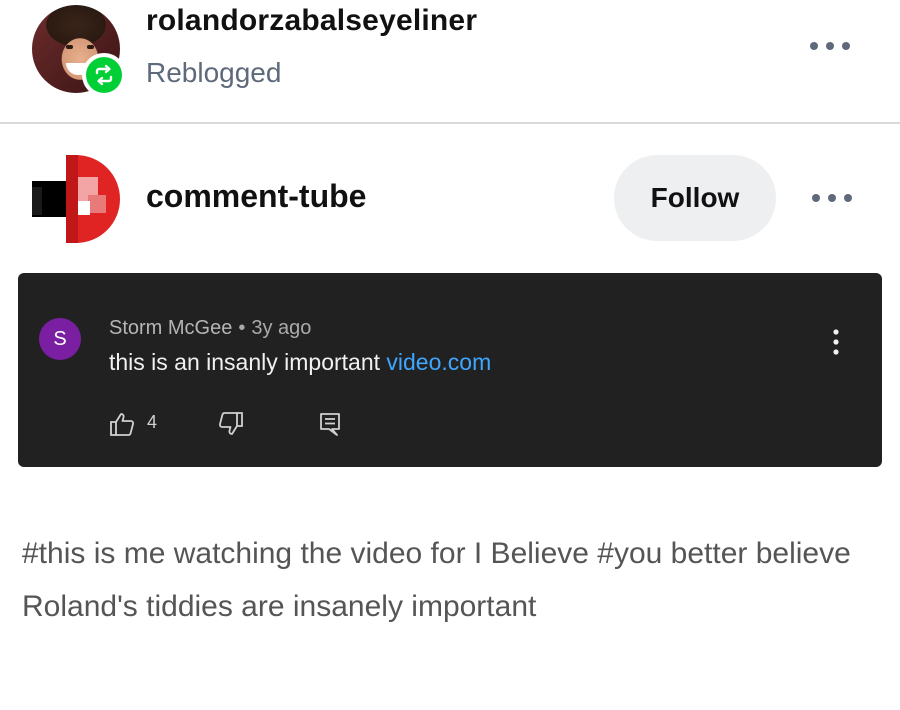  I want to click on reblog-badge, so click(104, 75).